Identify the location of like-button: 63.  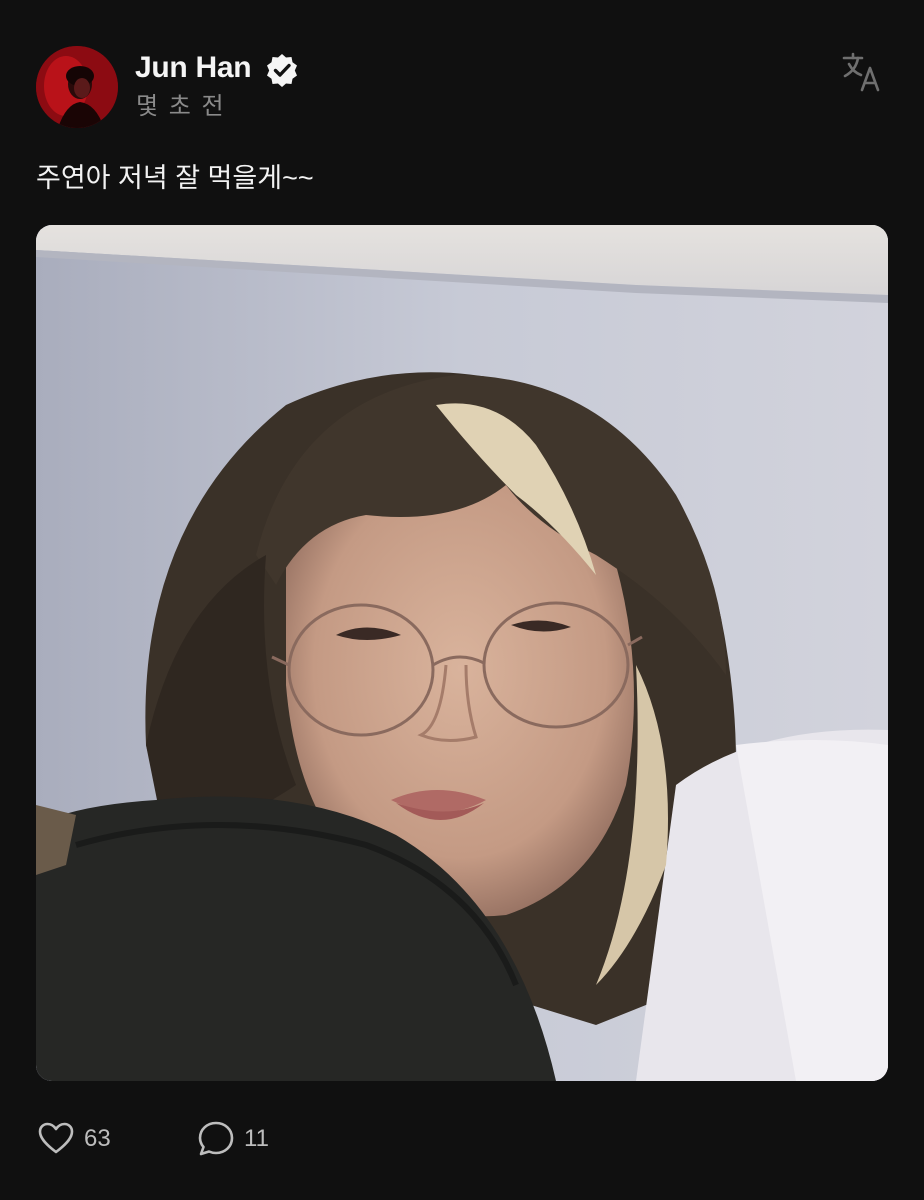
(73, 1139).